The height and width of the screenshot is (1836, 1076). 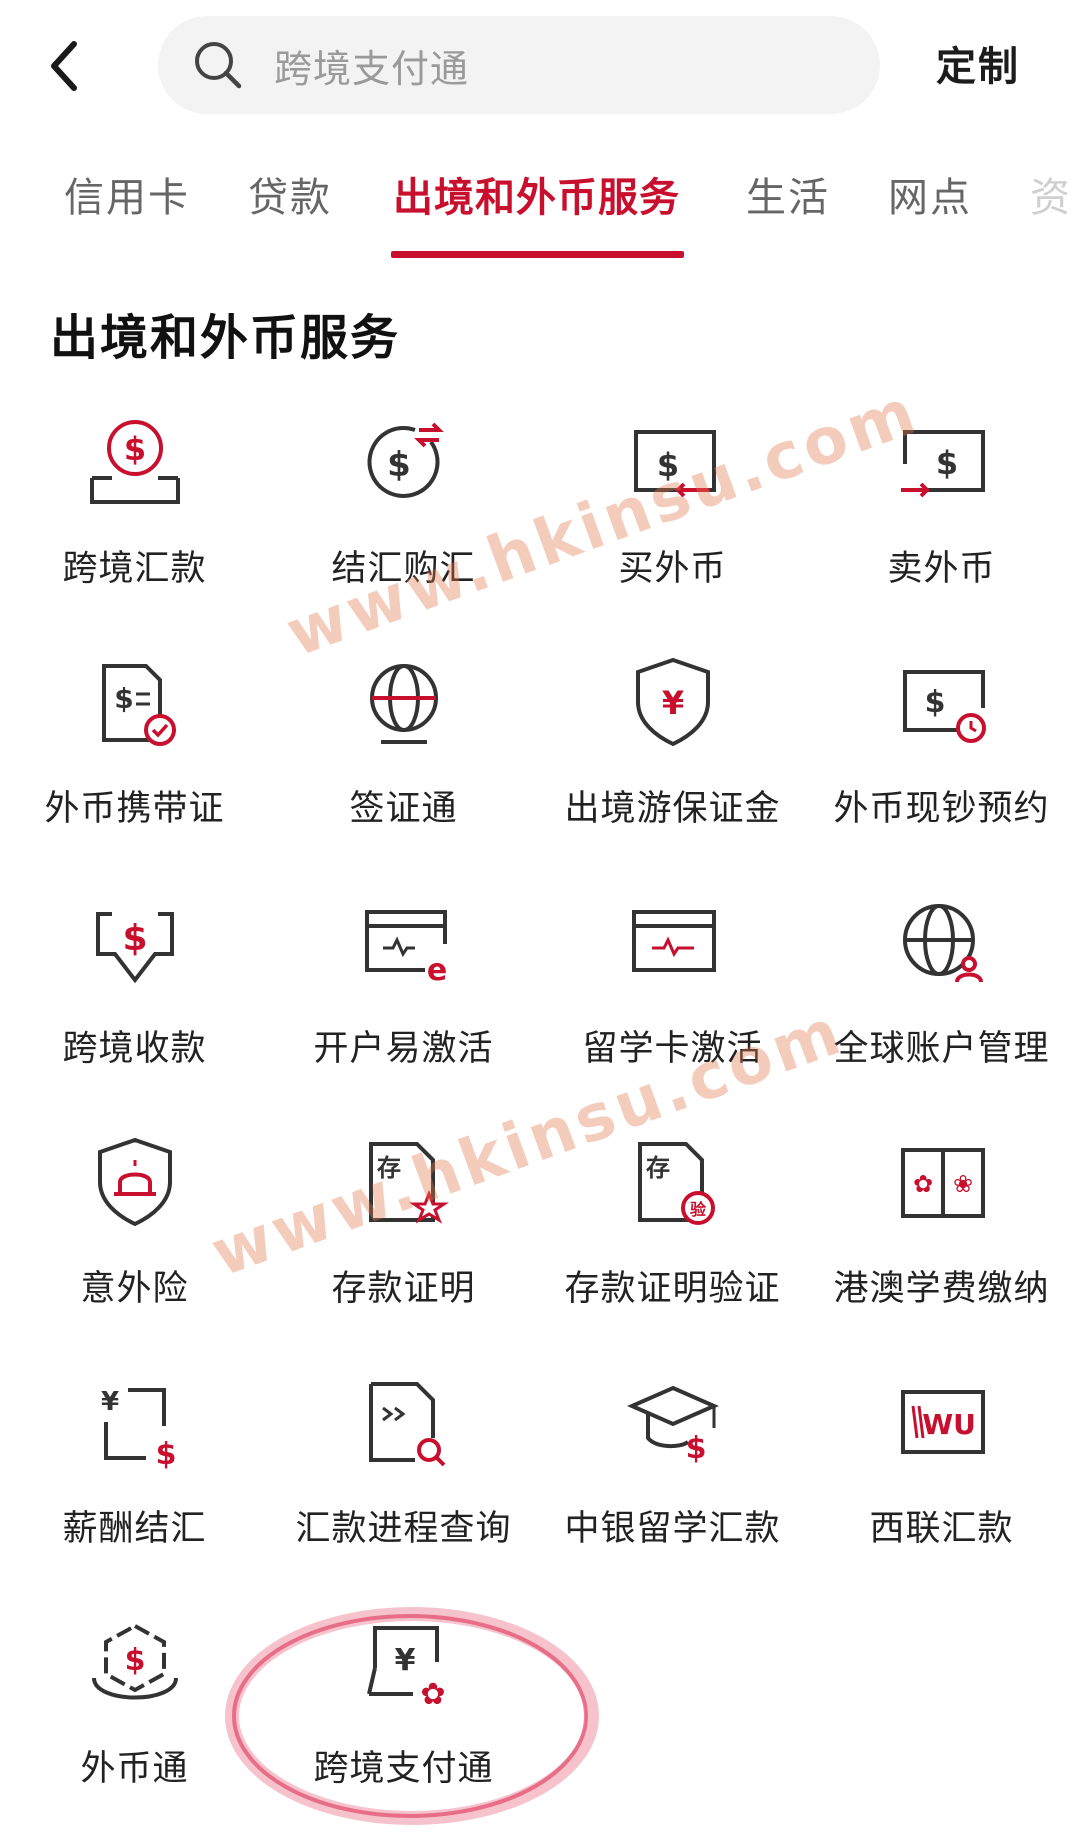 I want to click on active-tab-indicator, so click(x=537, y=254).